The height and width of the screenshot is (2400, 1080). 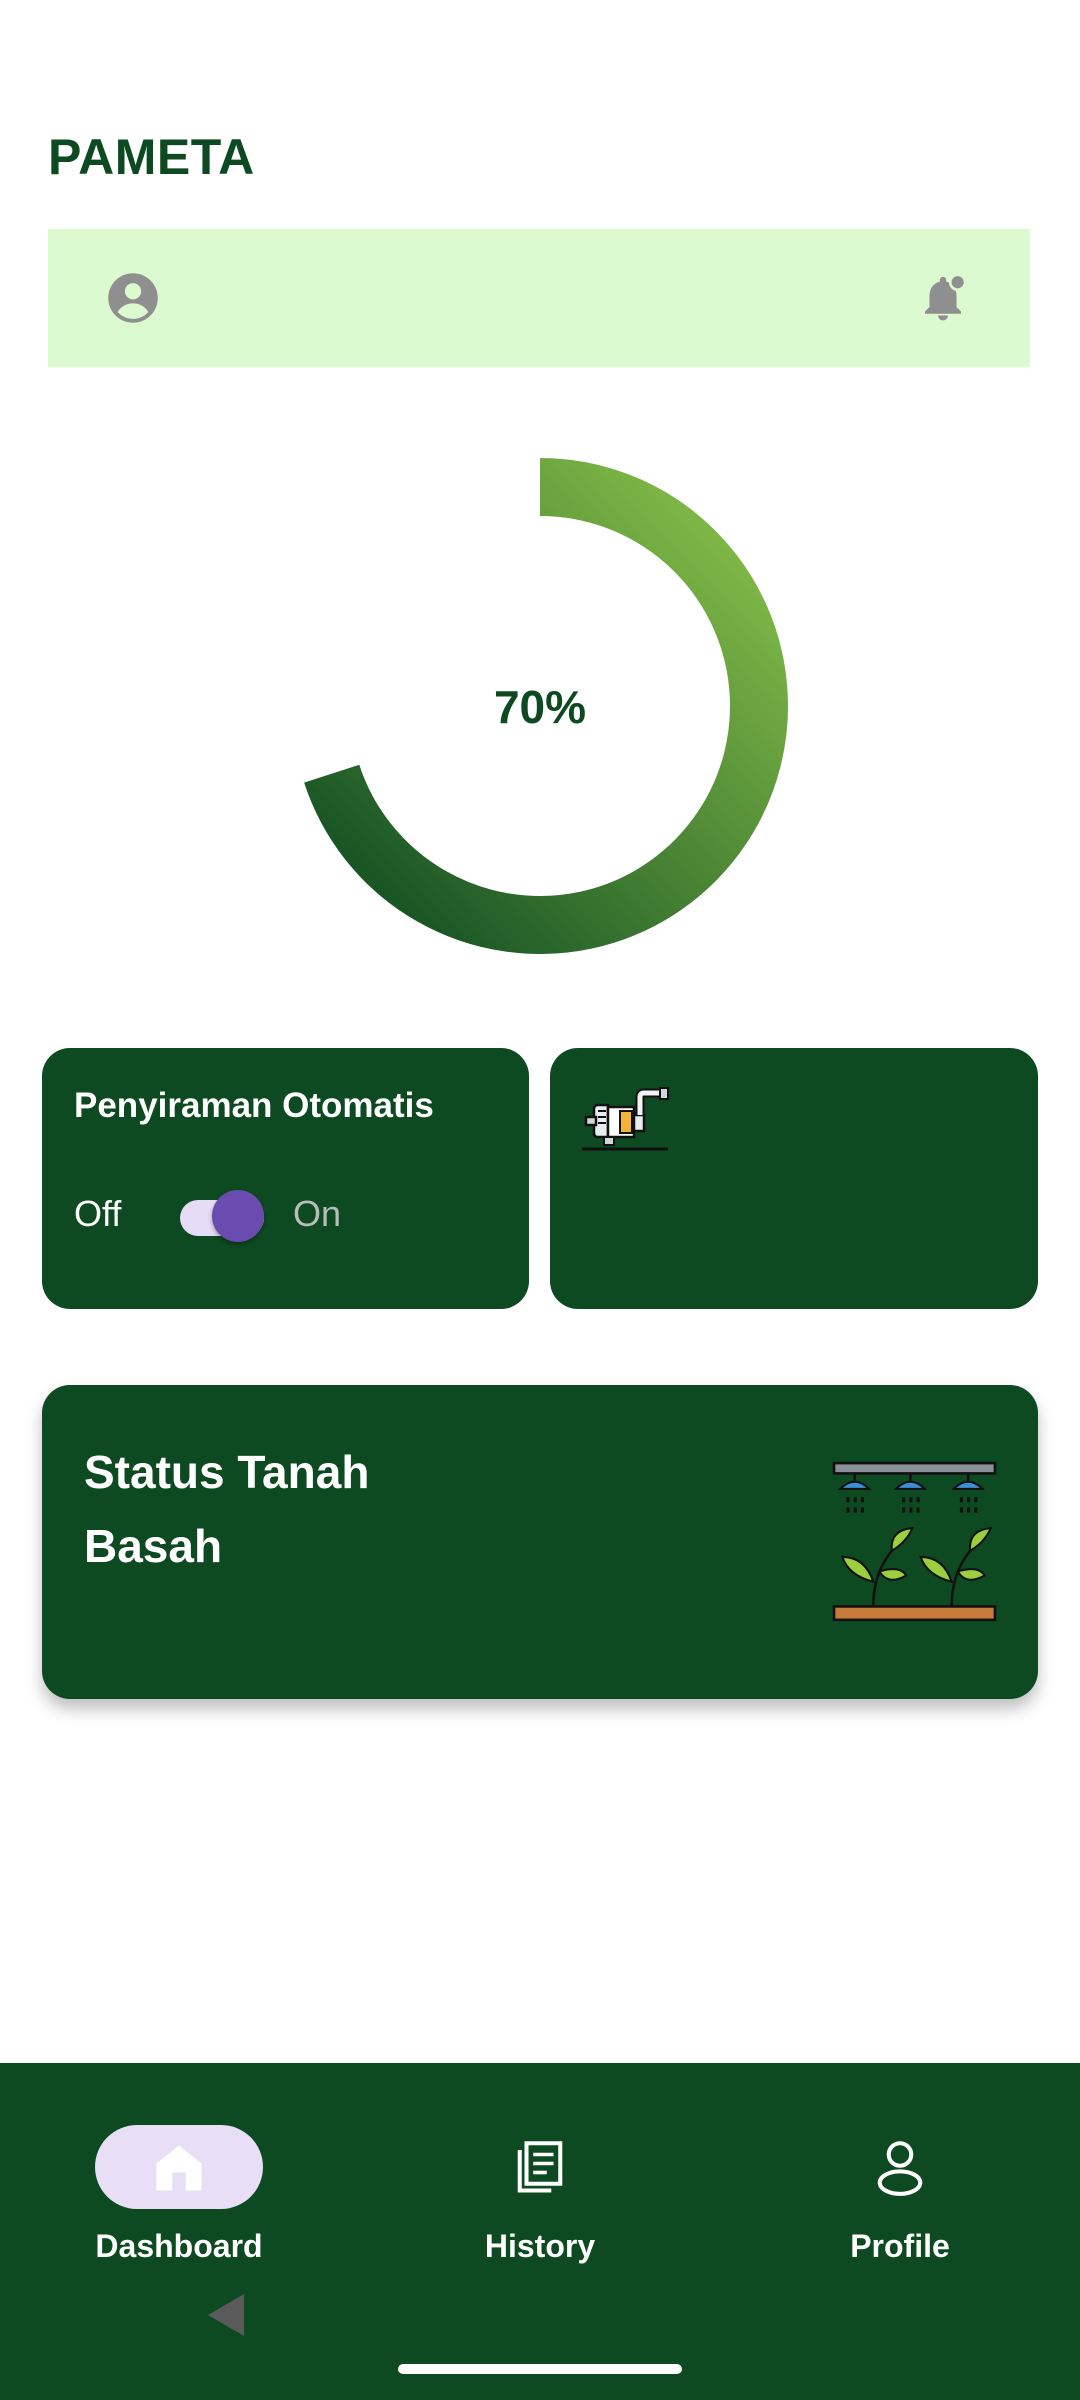 I want to click on notification-bell-icon, so click(x=943, y=298).